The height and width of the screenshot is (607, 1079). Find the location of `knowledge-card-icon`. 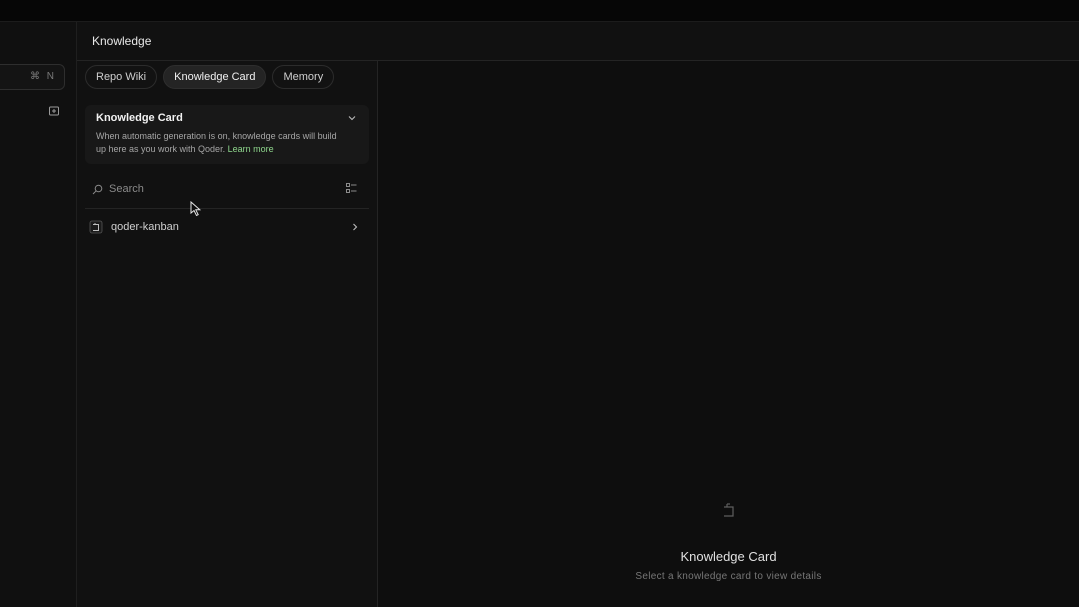

knowledge-card-icon is located at coordinates (728, 510).